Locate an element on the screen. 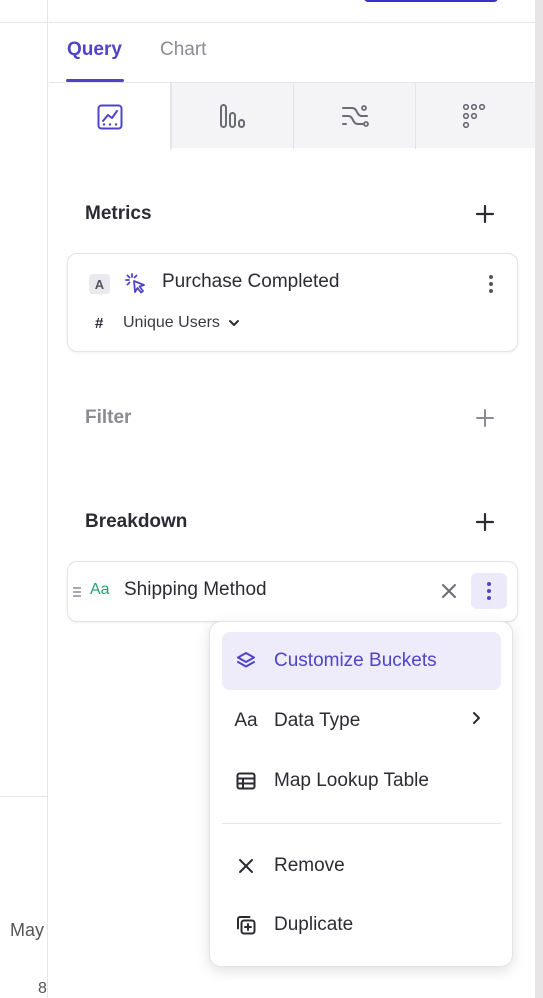 This screenshot has width=543, height=998. add-filter-button is located at coordinates (485, 418).